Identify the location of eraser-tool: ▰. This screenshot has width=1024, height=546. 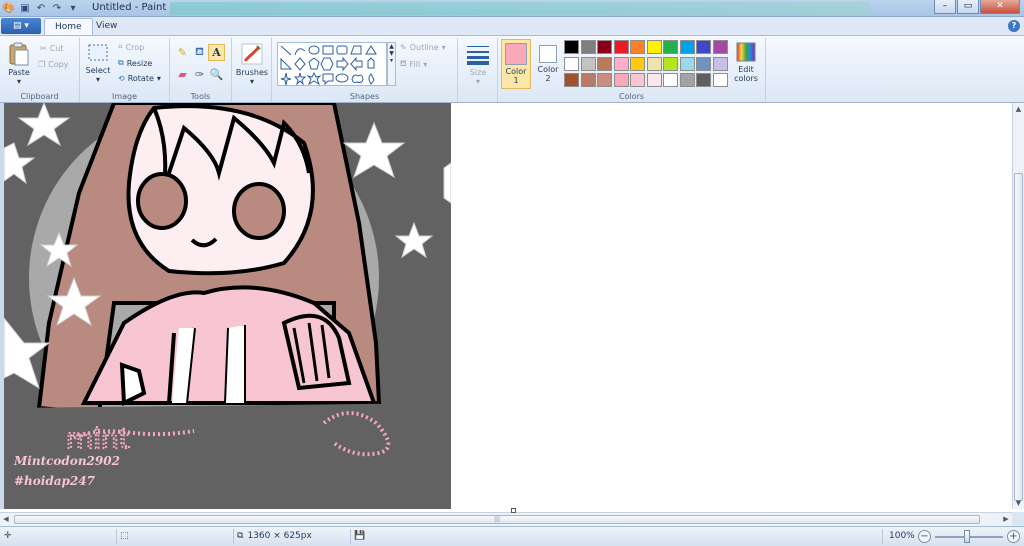
(182, 74).